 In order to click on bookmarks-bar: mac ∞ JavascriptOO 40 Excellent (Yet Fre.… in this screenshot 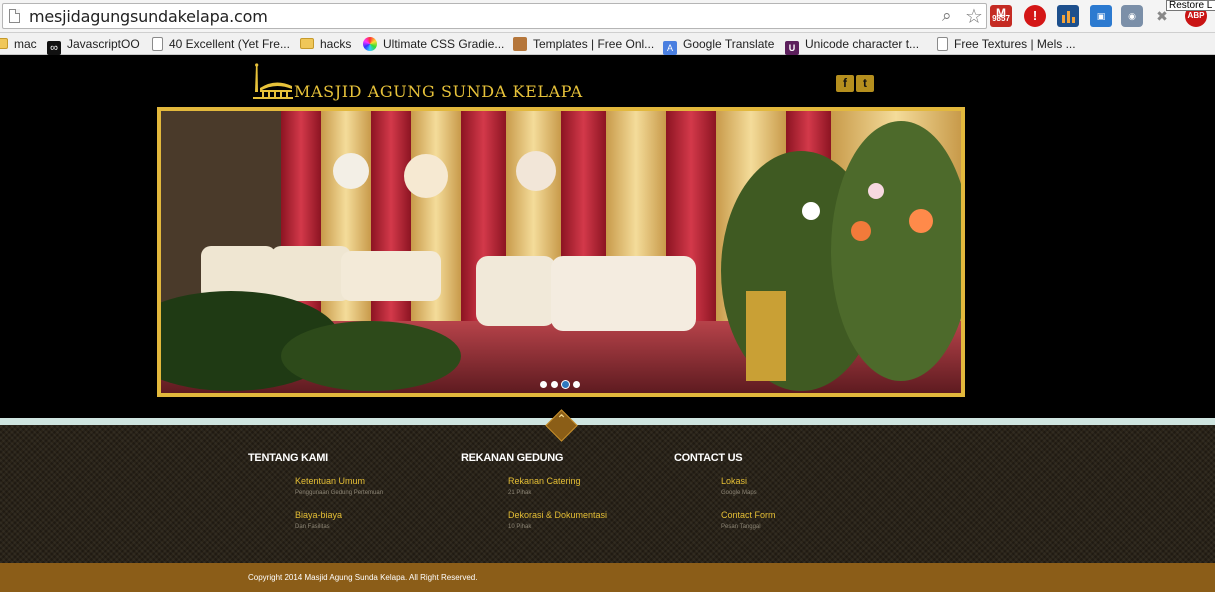, I will do `click(607, 44)`.